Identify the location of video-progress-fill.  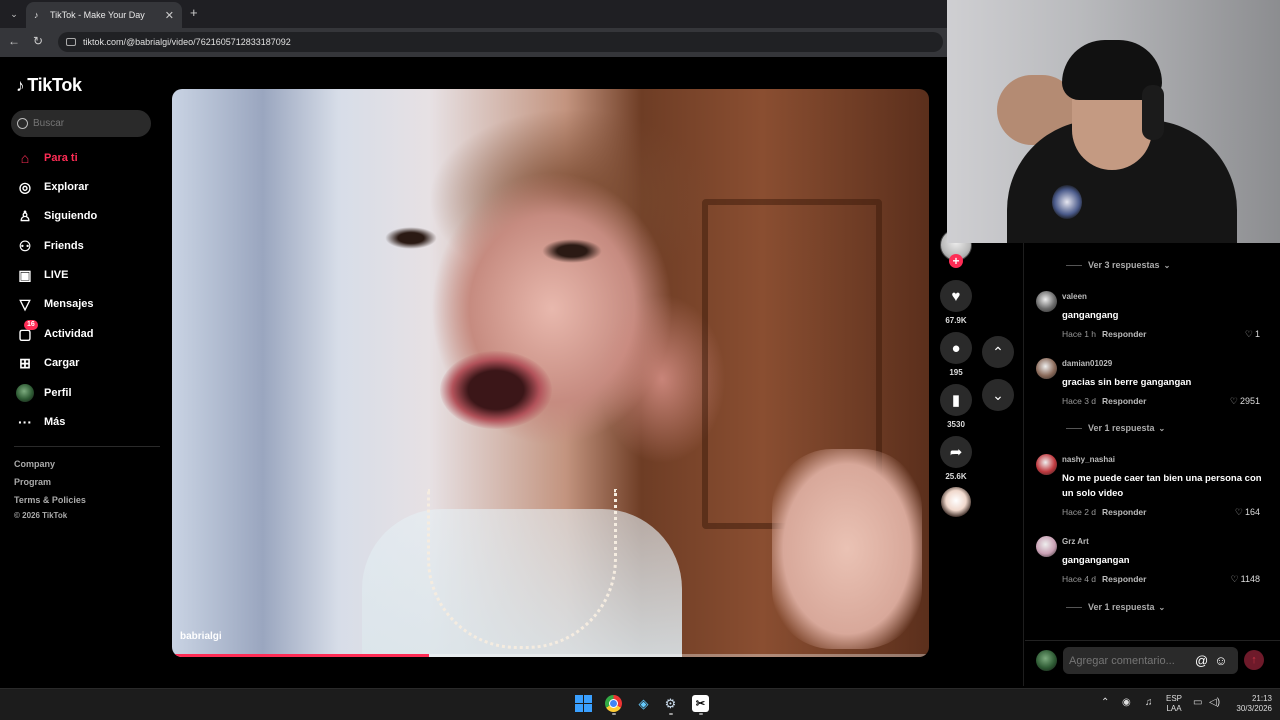
(301, 655).